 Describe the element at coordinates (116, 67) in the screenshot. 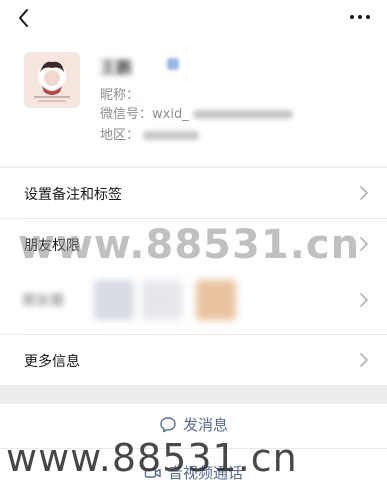

I see `contact-name: 王鹏` at that location.